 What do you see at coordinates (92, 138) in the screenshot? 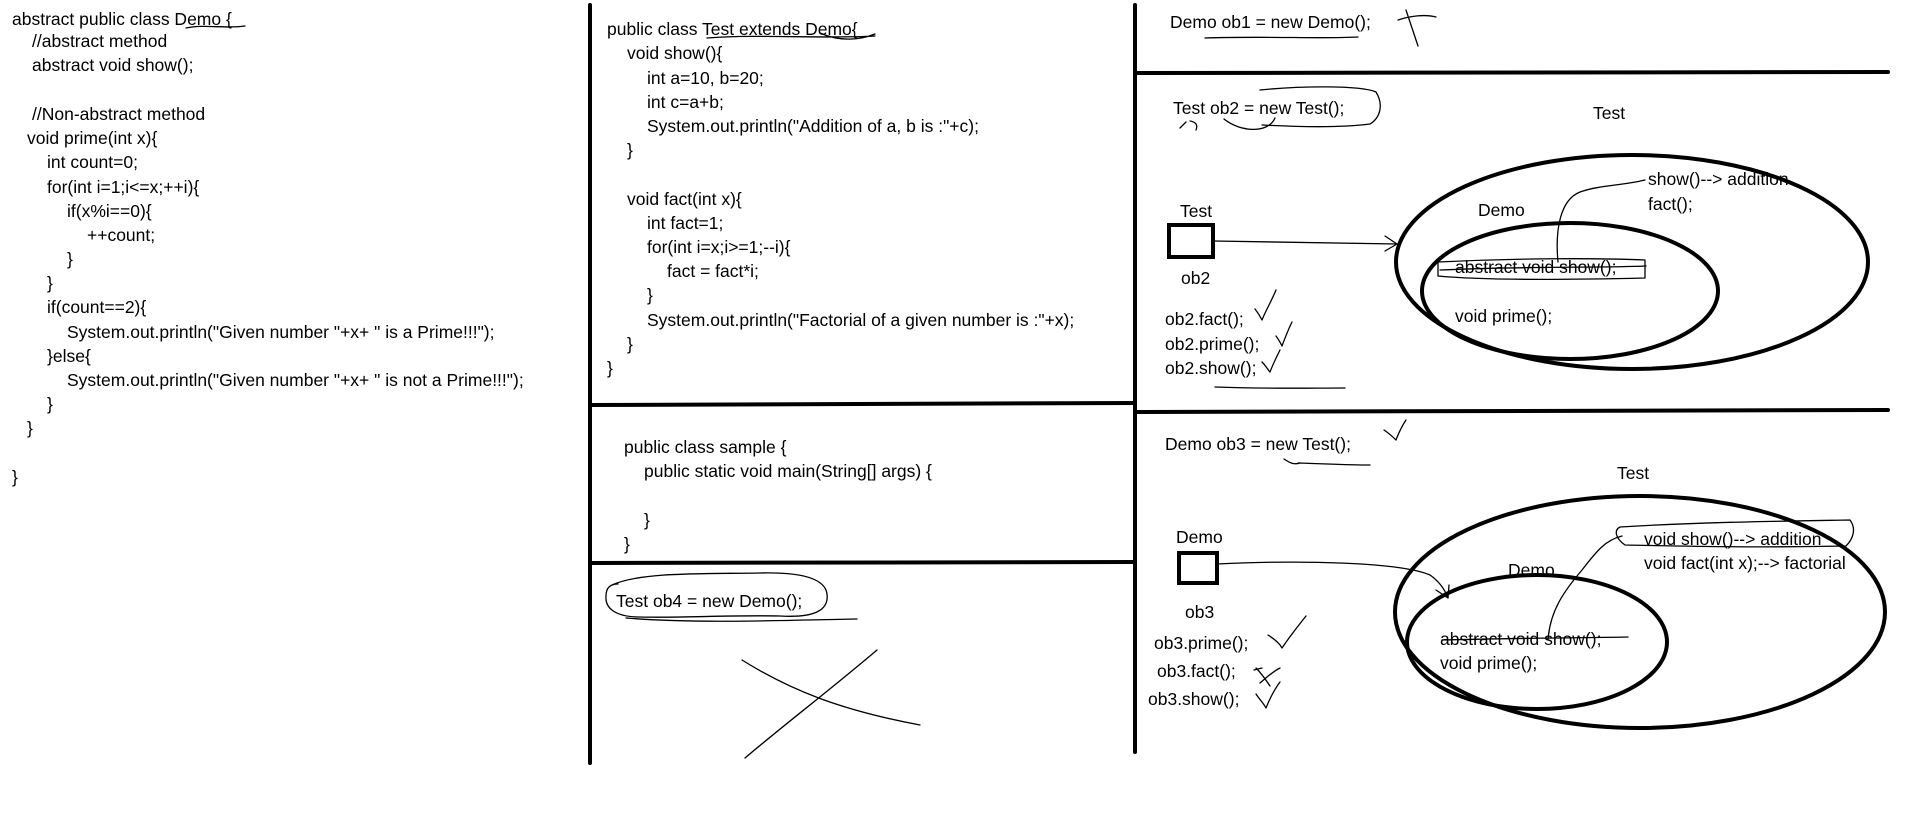
I see `code-line: void prime(int x){` at bounding box center [92, 138].